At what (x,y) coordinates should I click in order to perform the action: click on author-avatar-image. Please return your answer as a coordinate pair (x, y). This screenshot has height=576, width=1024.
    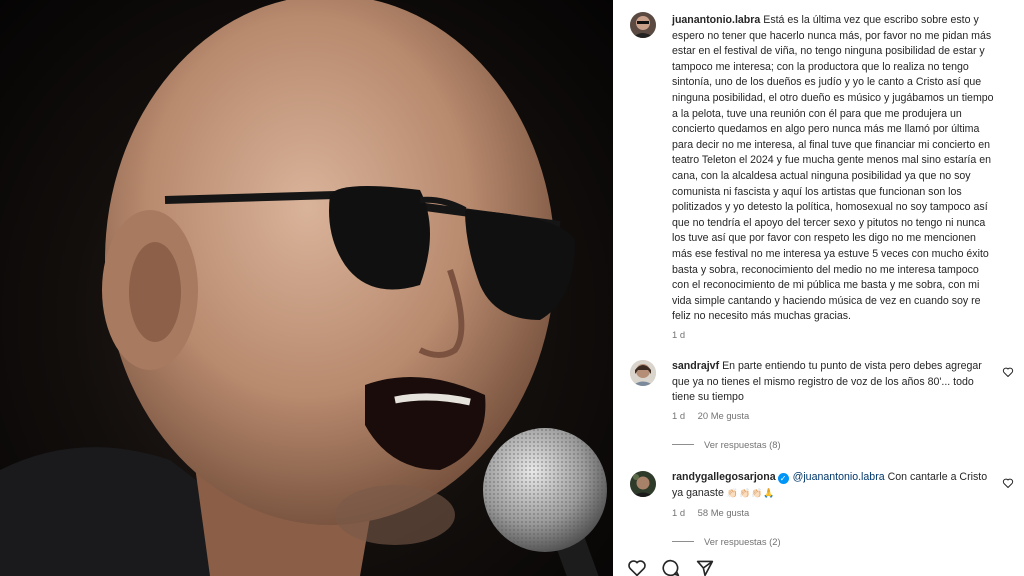
    Looking at the image, I should click on (643, 25).